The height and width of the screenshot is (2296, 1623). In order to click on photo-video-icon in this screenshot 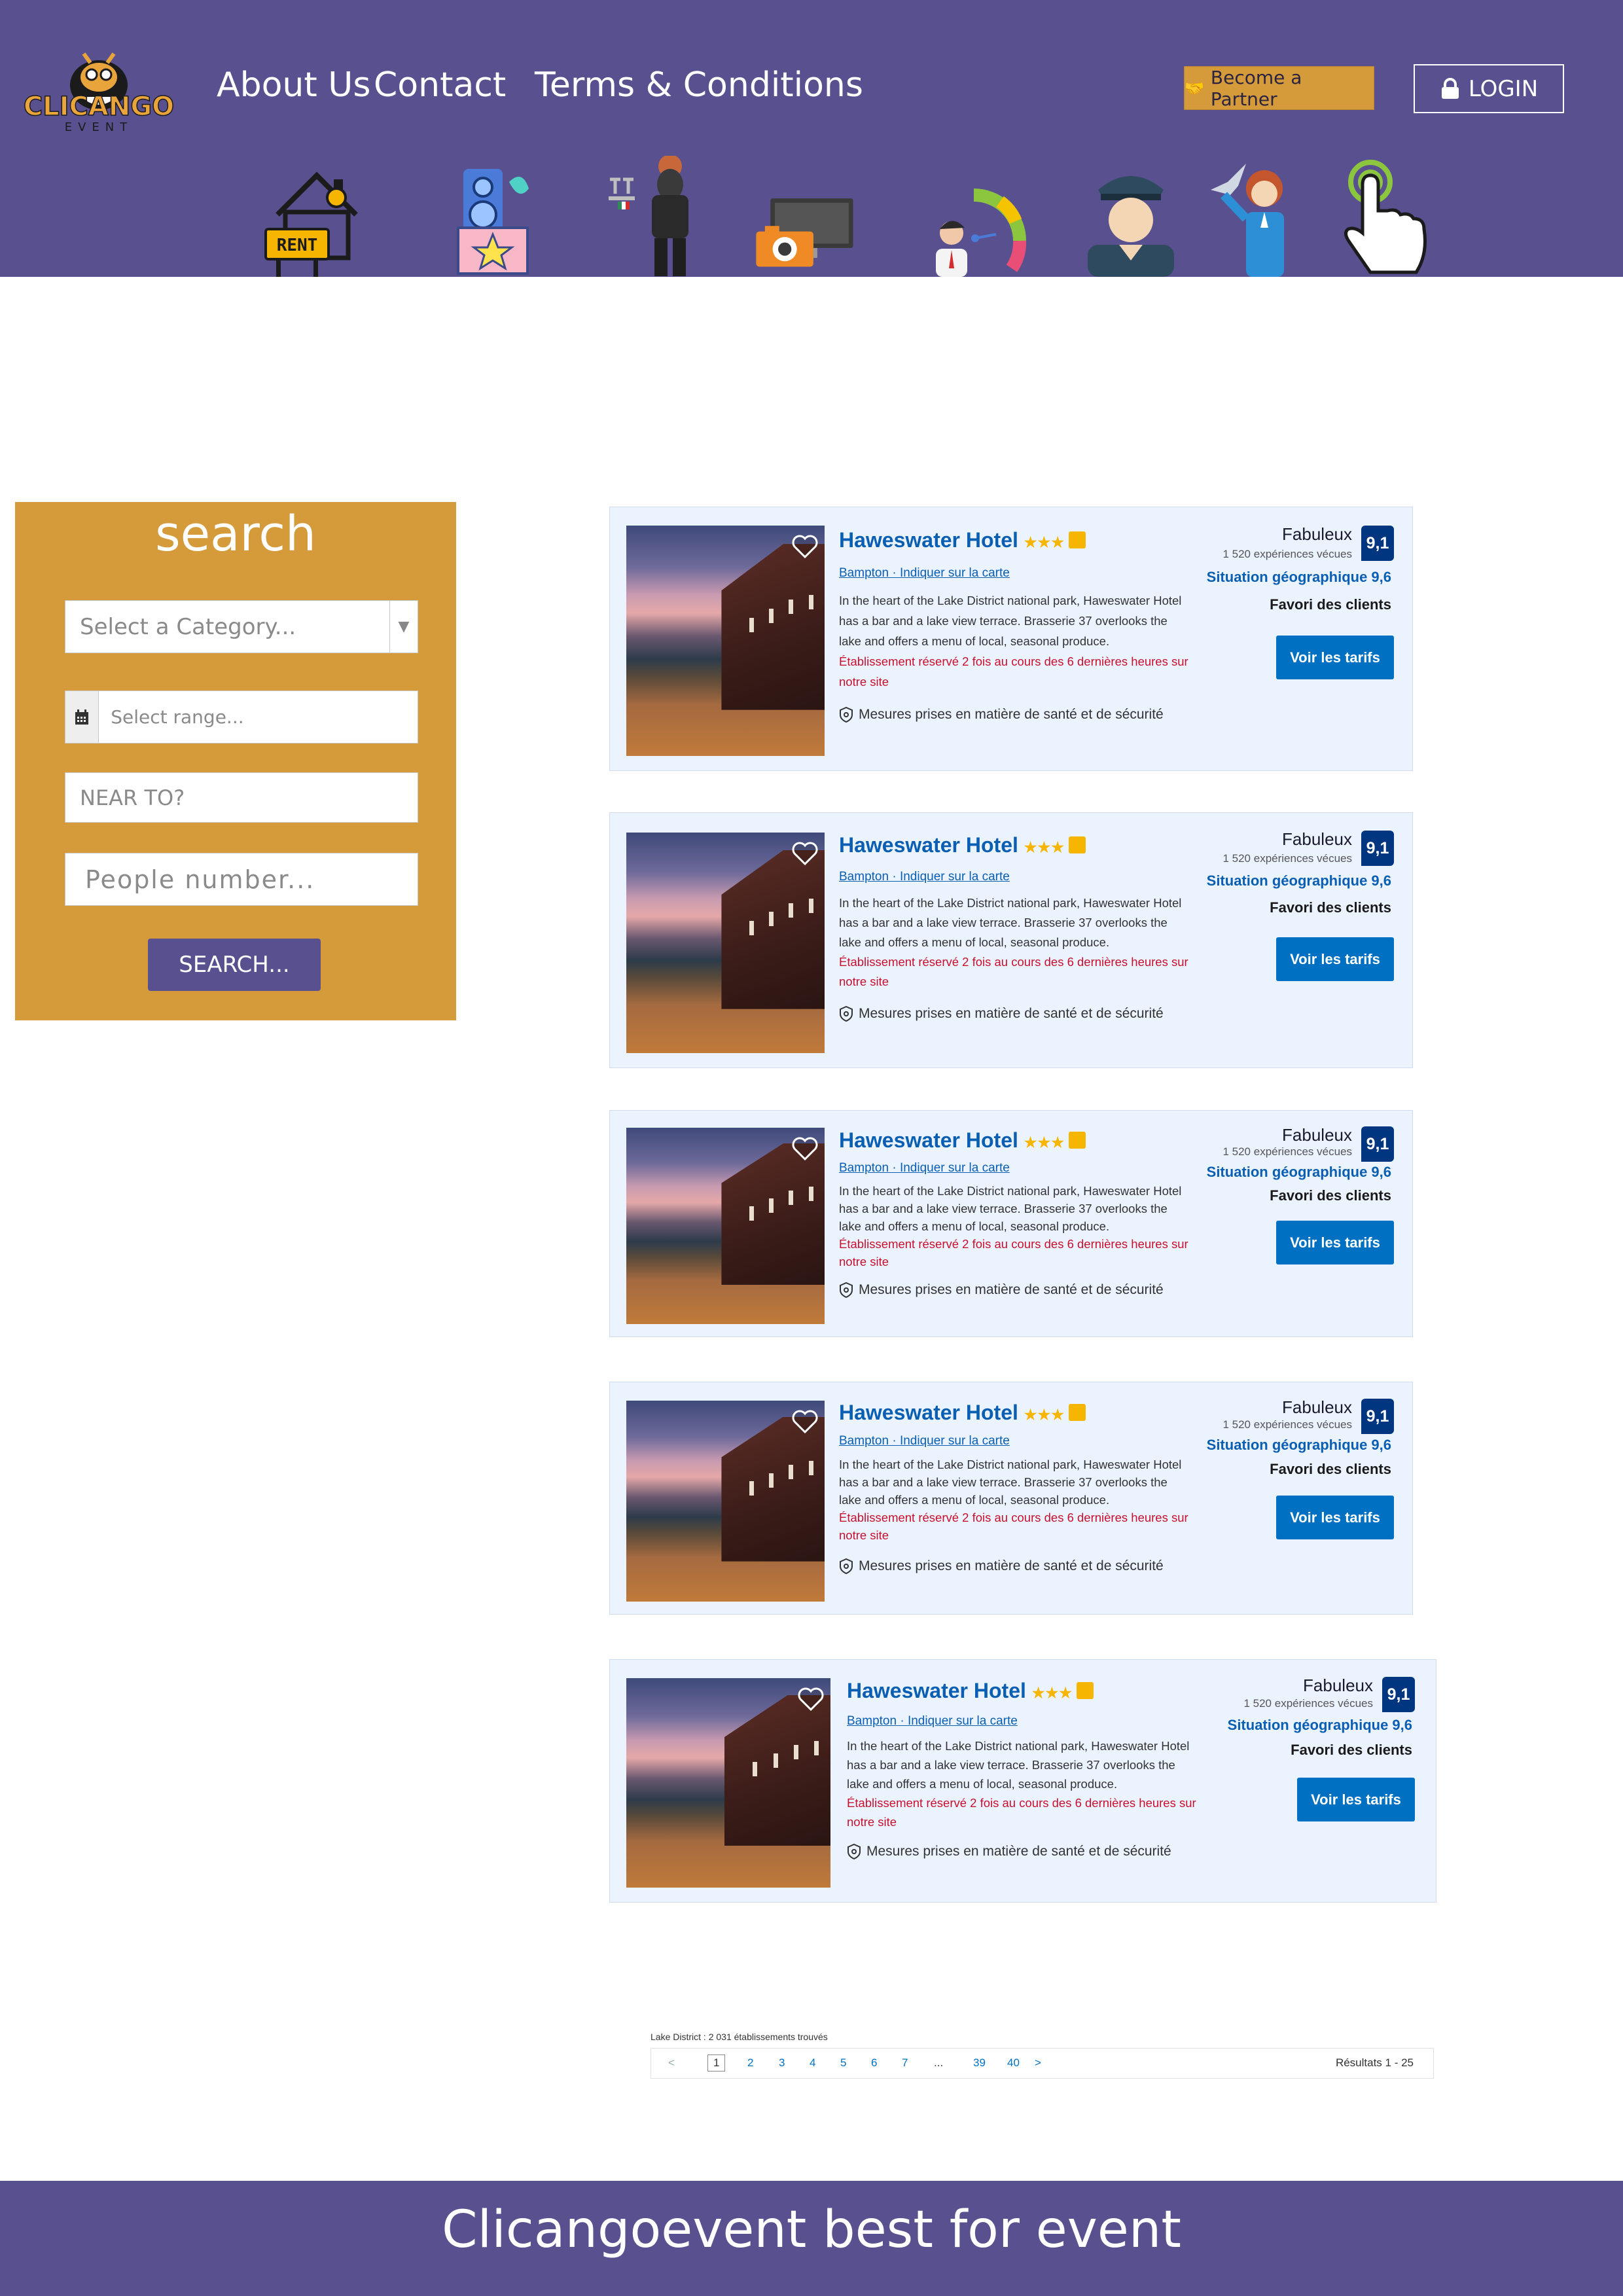, I will do `click(806, 216)`.